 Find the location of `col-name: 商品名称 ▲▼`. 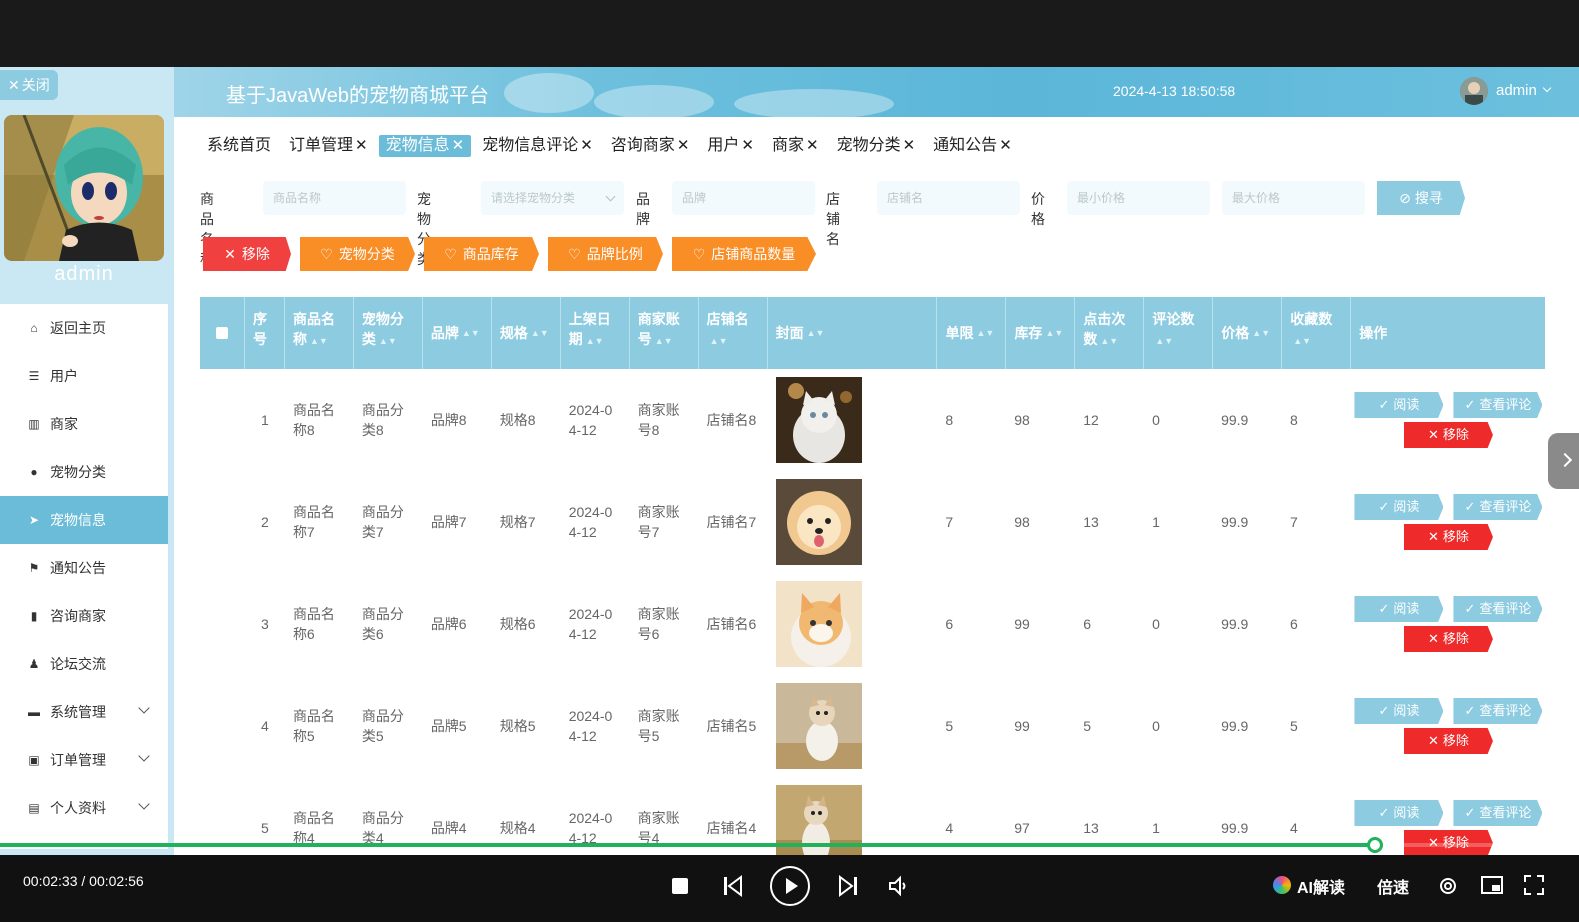

col-name: 商品名称 ▲▼ is located at coordinates (319, 333).